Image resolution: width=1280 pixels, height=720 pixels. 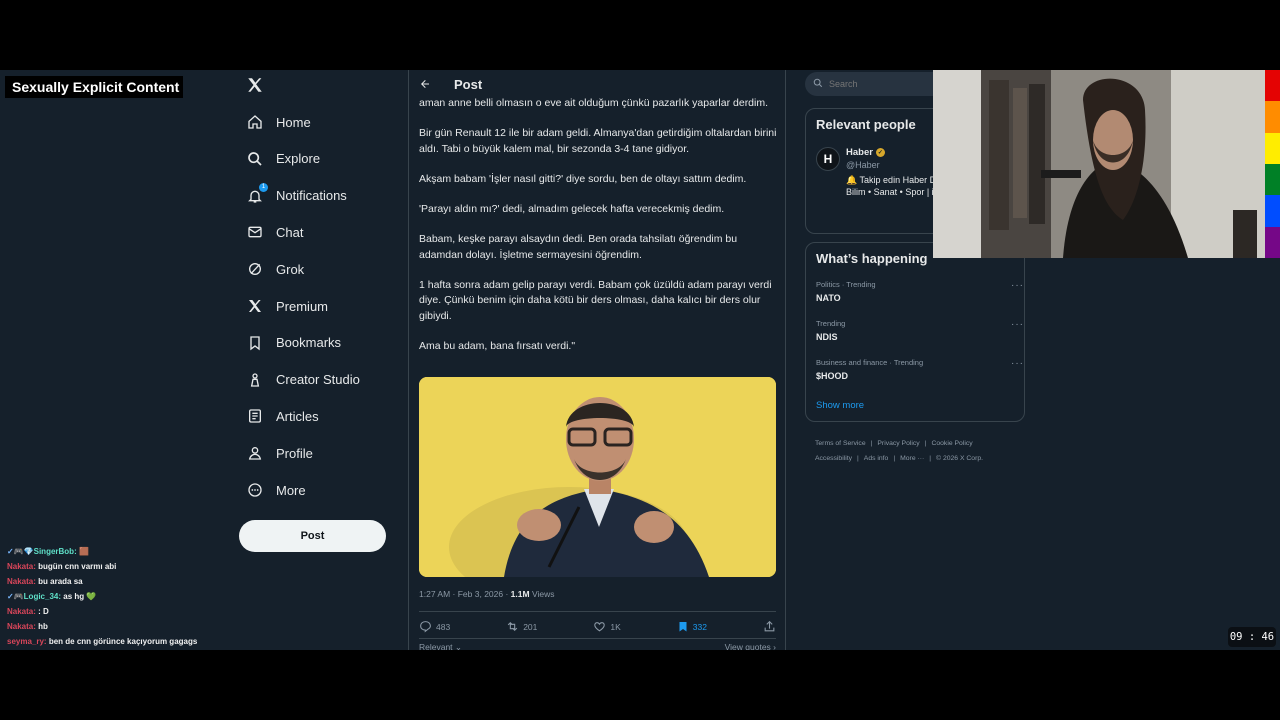 What do you see at coordinates (255, 232) in the screenshot?
I see `mail-icon` at bounding box center [255, 232].